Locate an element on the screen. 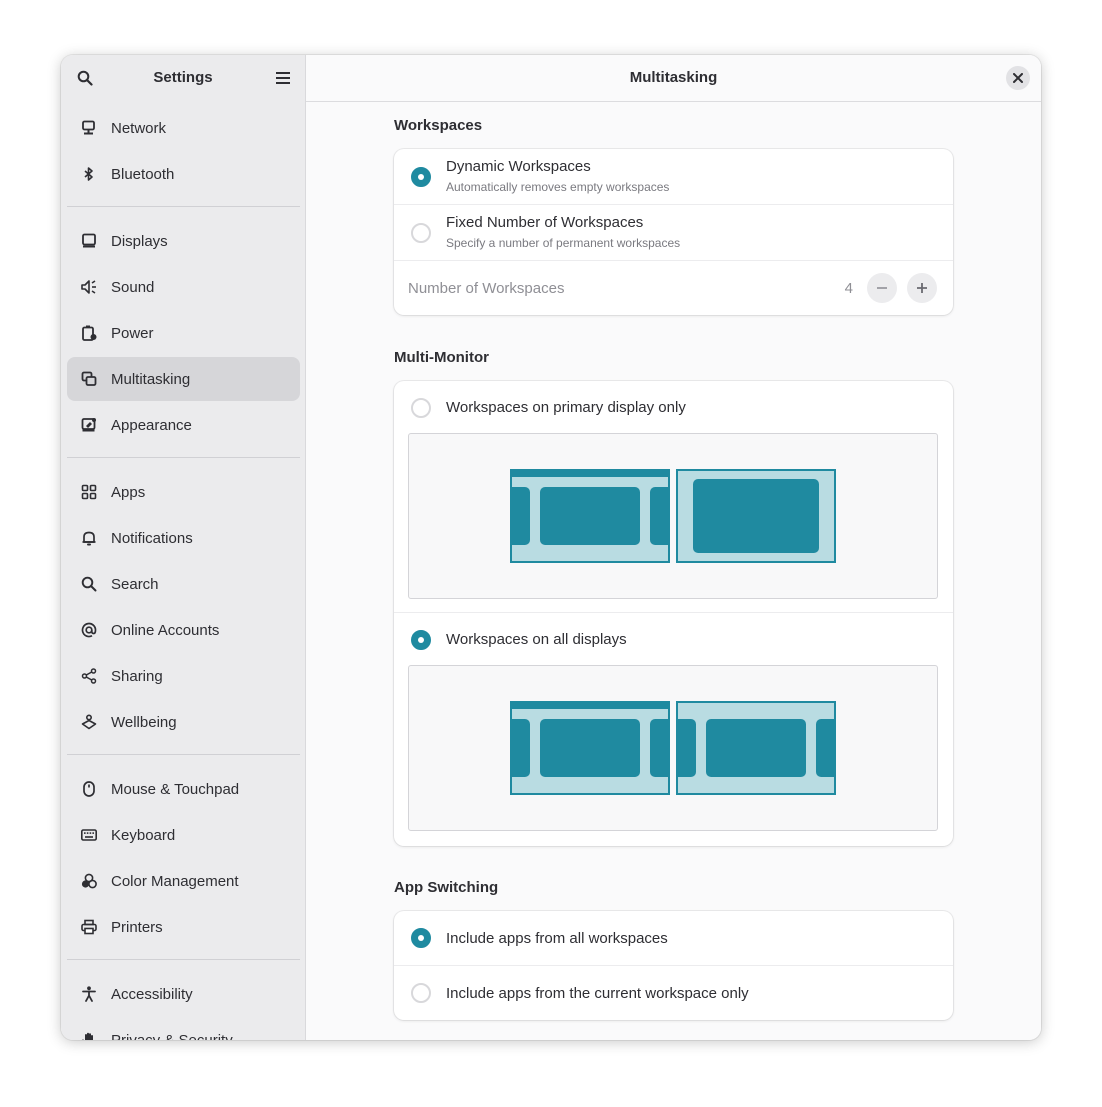  dynamic-workspaces-title: Dynamic Workspaces is located at coordinates (518, 166).